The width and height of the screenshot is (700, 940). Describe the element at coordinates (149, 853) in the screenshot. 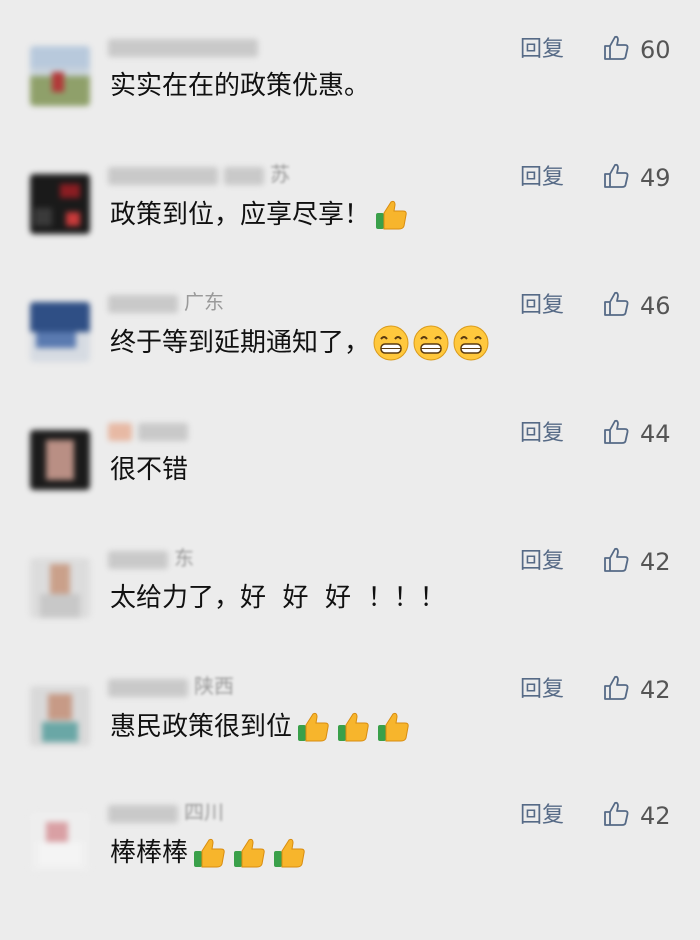

I see `comment-text: 棒棒棒` at that location.